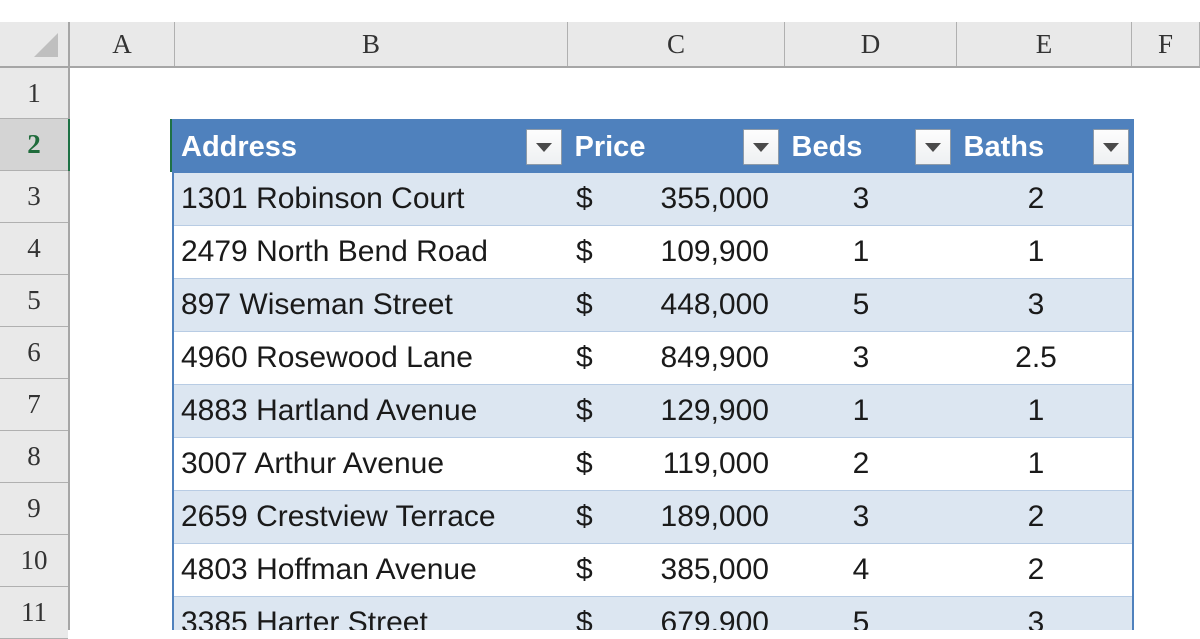  I want to click on table-row: 4960 Rosewood Lane $849,900 3 2.5, so click(653, 358).